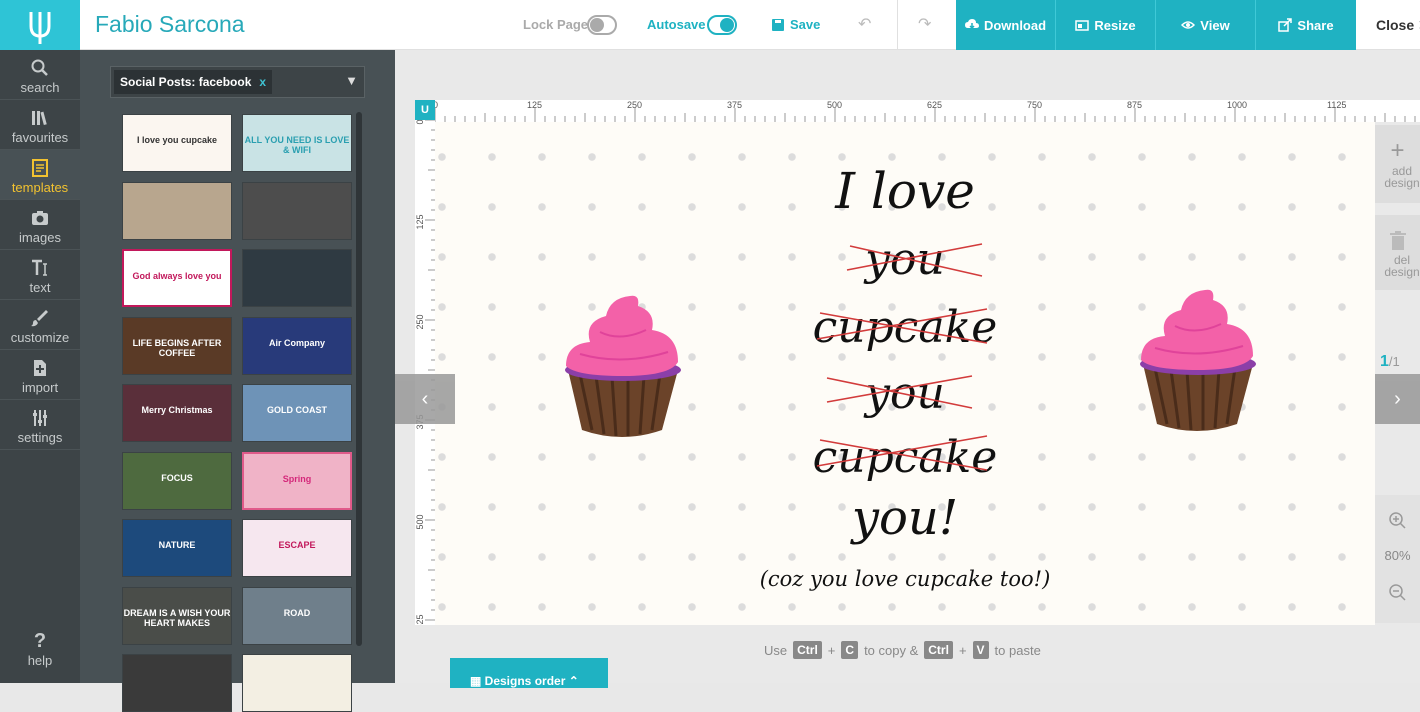 This screenshot has height=712, width=1420. What do you see at coordinates (924, 111) in the screenshot?
I see `ruler-top-ticks: 0 125 250 375 500 625 750 875 1000 1125` at bounding box center [924, 111].